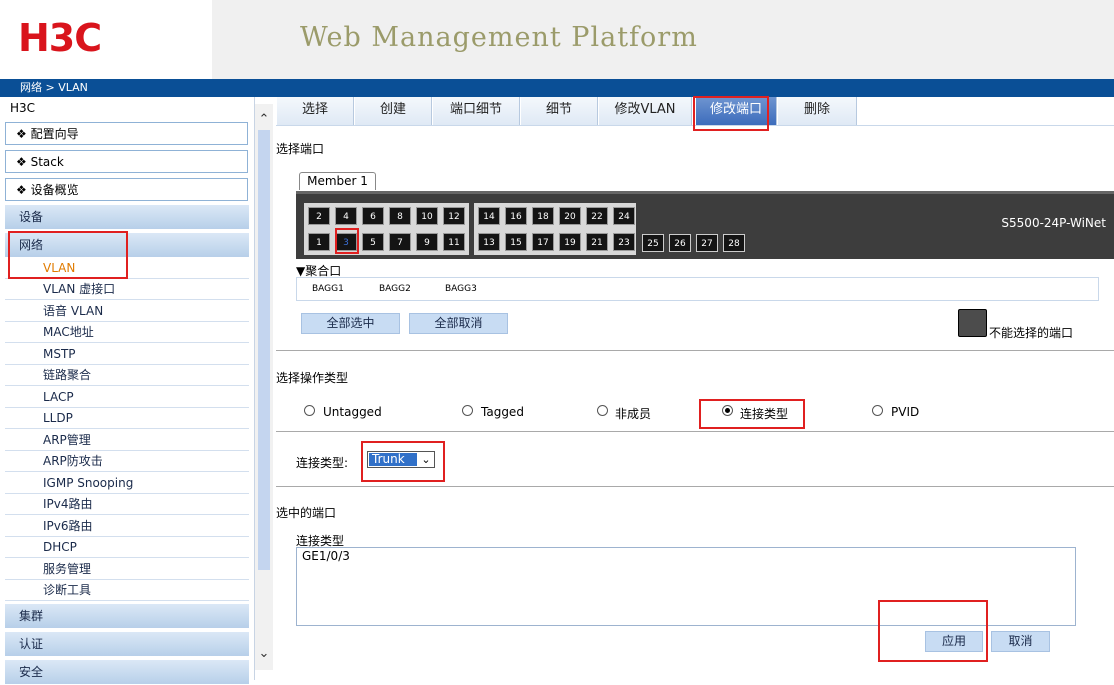 The height and width of the screenshot is (685, 1114). What do you see at coordinates (306, 513) in the screenshot?
I see `selected-ports-label: 选中的端口` at bounding box center [306, 513].